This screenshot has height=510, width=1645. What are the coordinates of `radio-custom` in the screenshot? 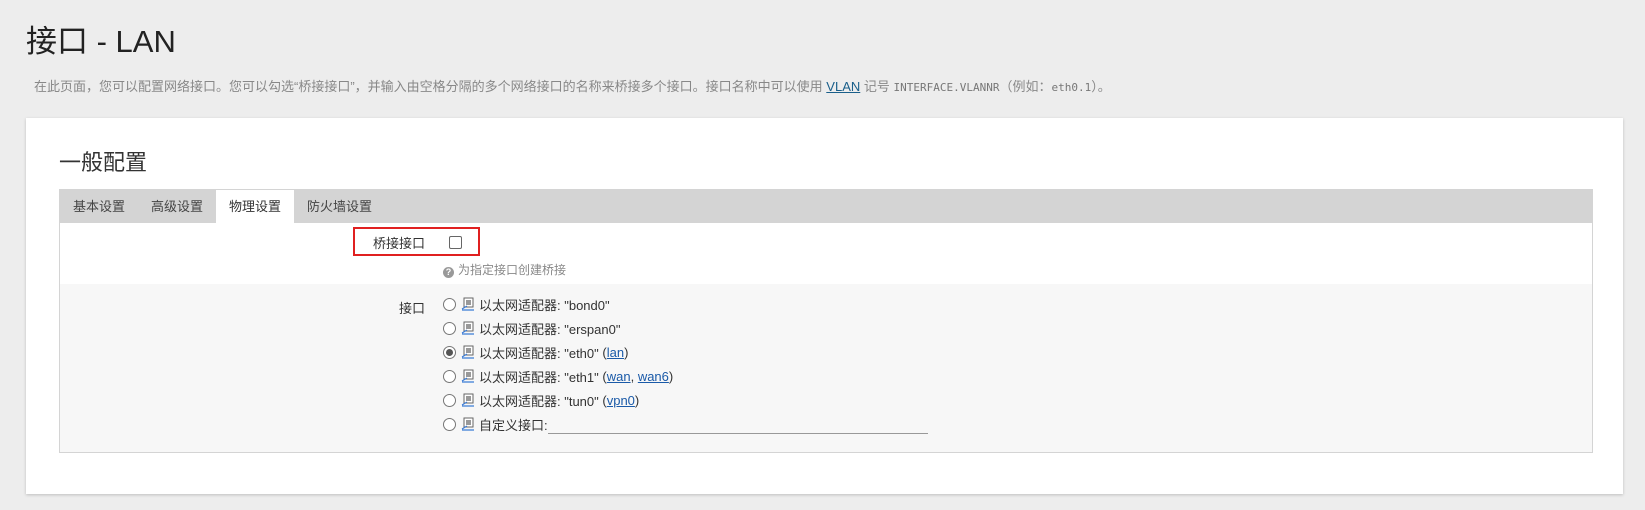 It's located at (449, 424).